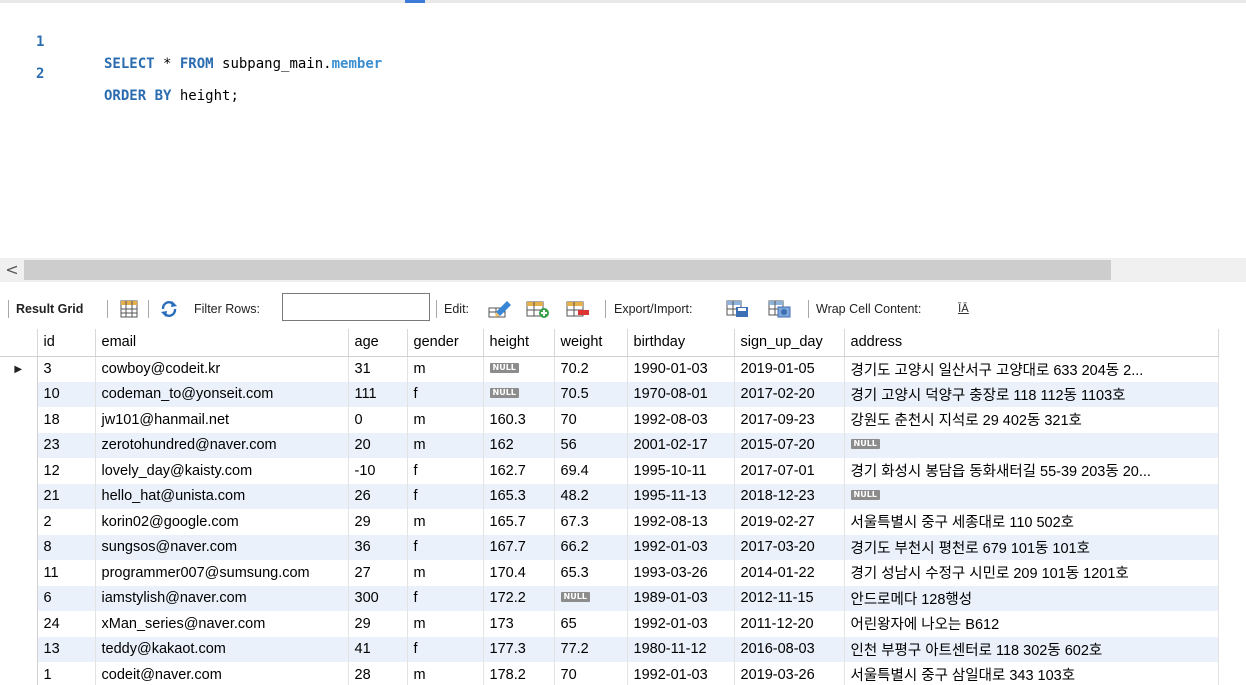 The height and width of the screenshot is (685, 1246). Describe the element at coordinates (66, 445) in the screenshot. I see `cell-id: 23` at that location.